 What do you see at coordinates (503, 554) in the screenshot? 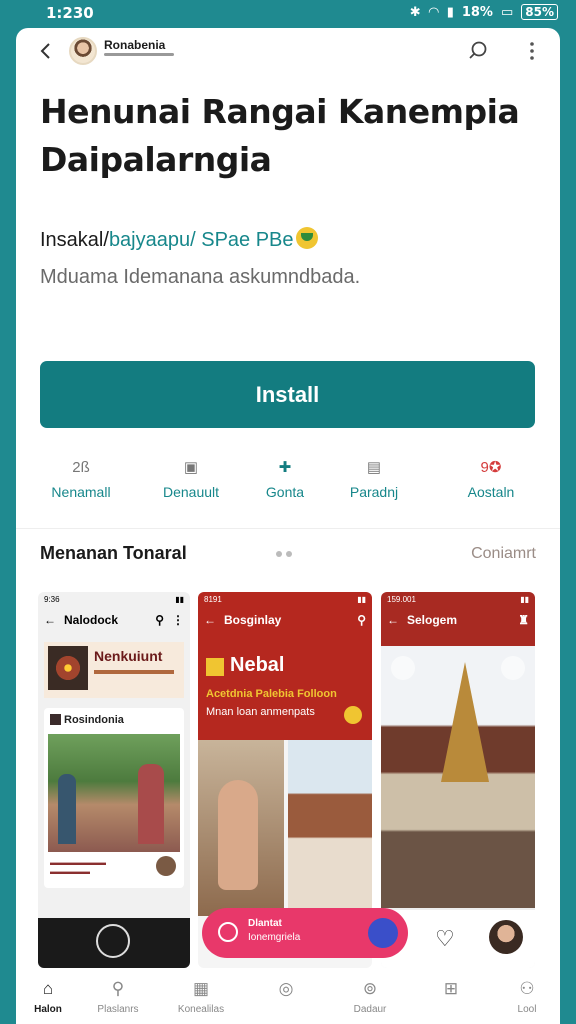
I see `section-action-link: Coniamrt` at bounding box center [503, 554].